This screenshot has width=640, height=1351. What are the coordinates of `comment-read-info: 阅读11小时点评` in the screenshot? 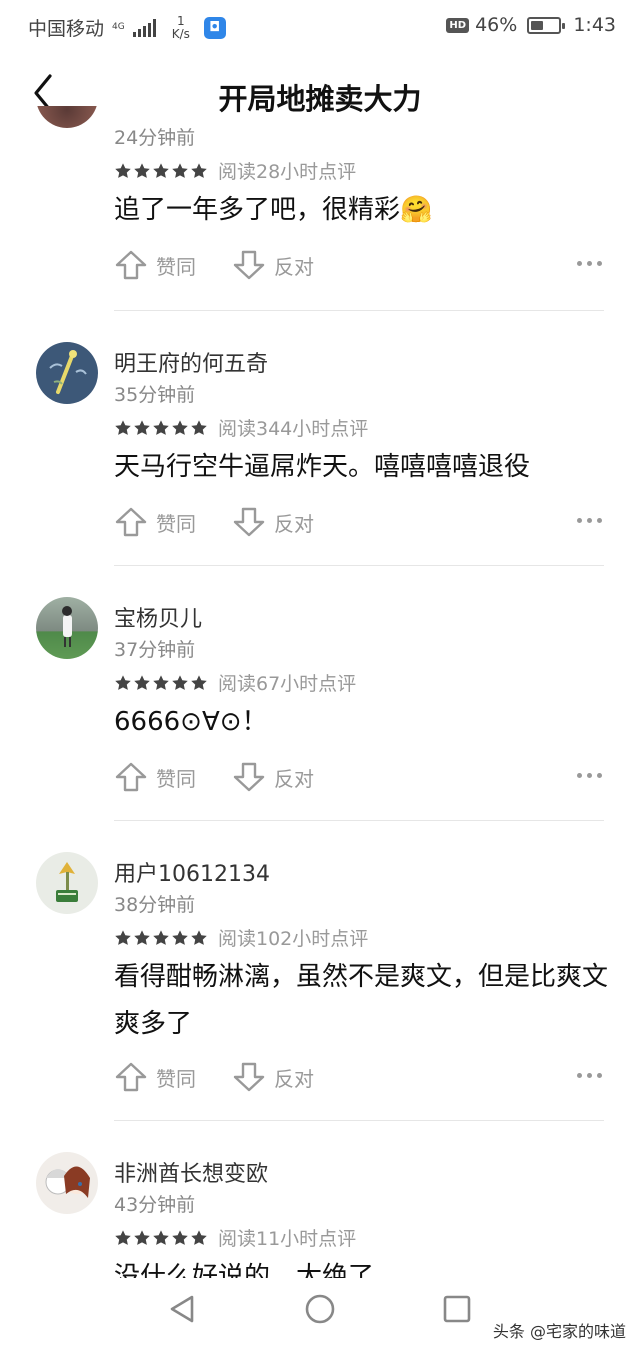 It's located at (287, 1239).